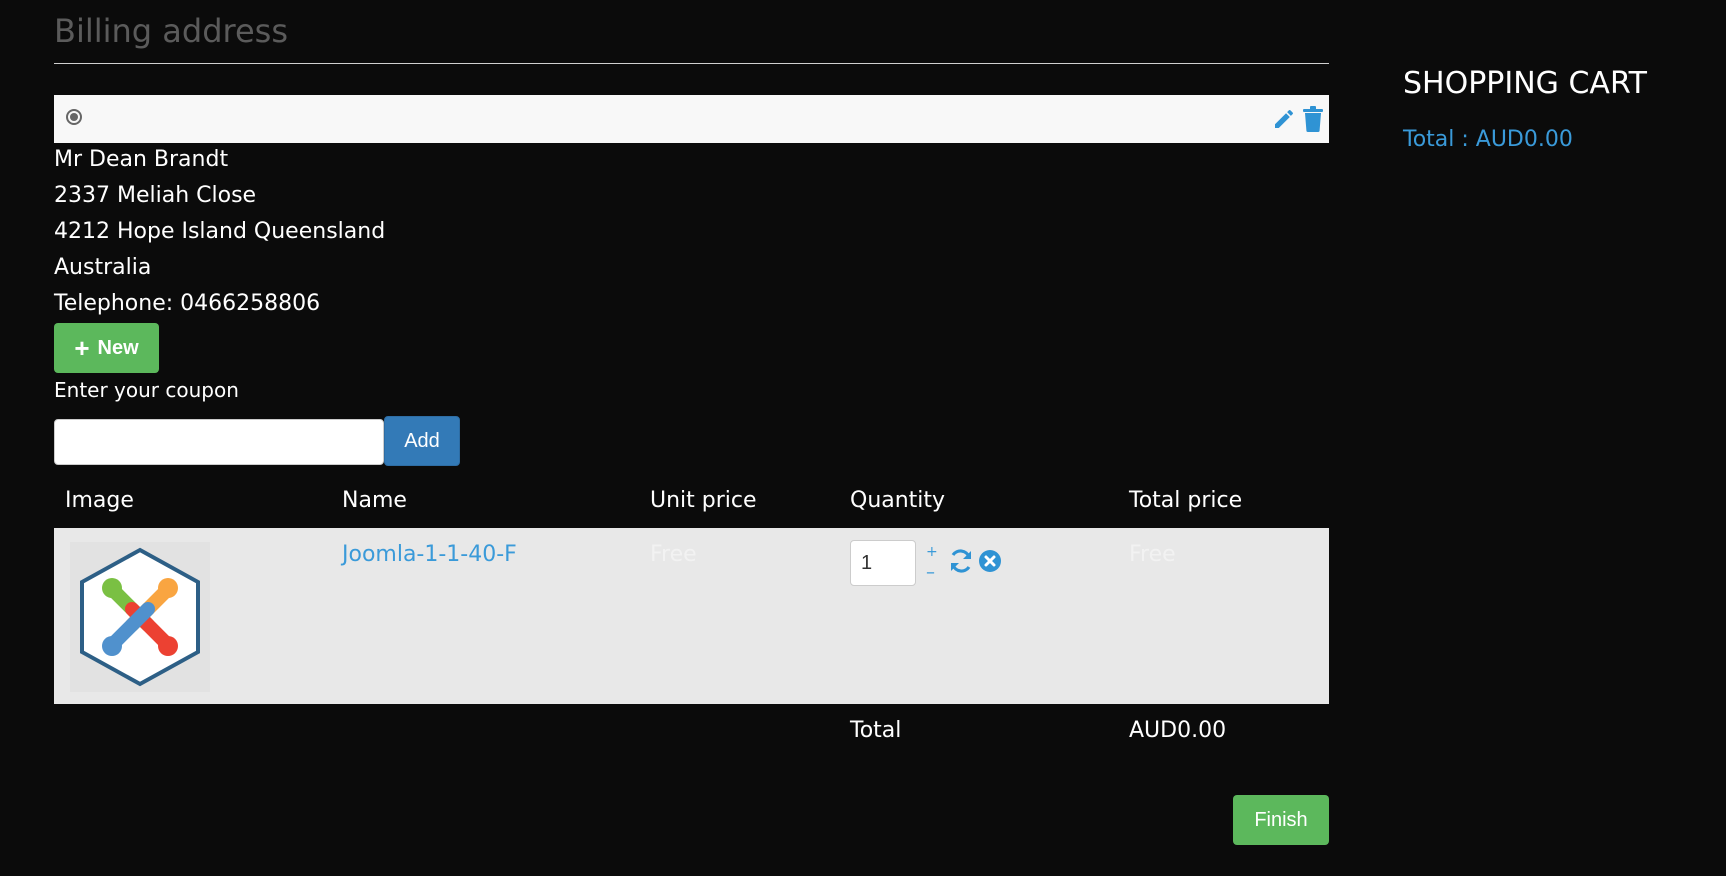 This screenshot has height=876, width=1726. Describe the element at coordinates (74, 117) in the screenshot. I see `address-radio` at that location.